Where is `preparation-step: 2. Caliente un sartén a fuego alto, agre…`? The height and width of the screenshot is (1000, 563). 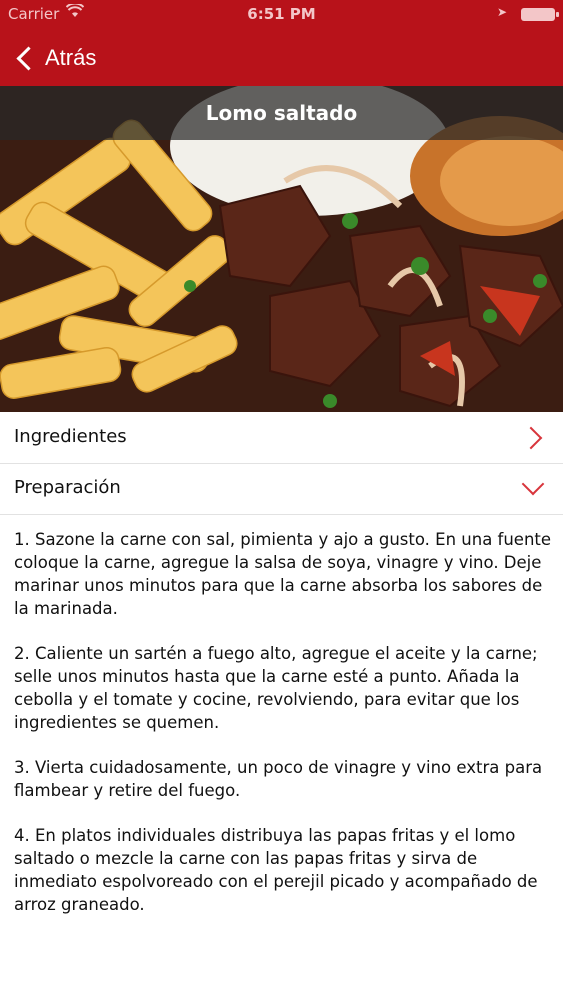 preparation-step: 2. Caliente un sartén a fuego alto, agre… is located at coordinates (276, 688).